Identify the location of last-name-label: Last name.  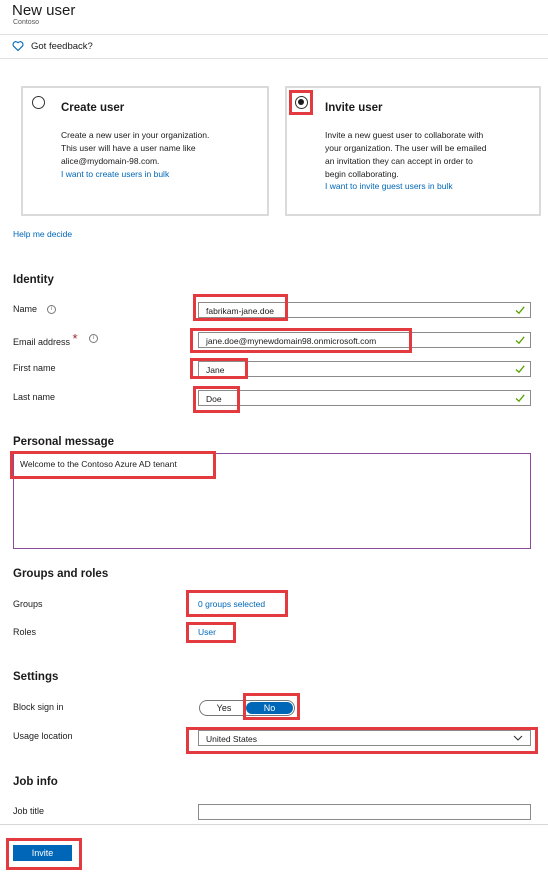
(34, 397).